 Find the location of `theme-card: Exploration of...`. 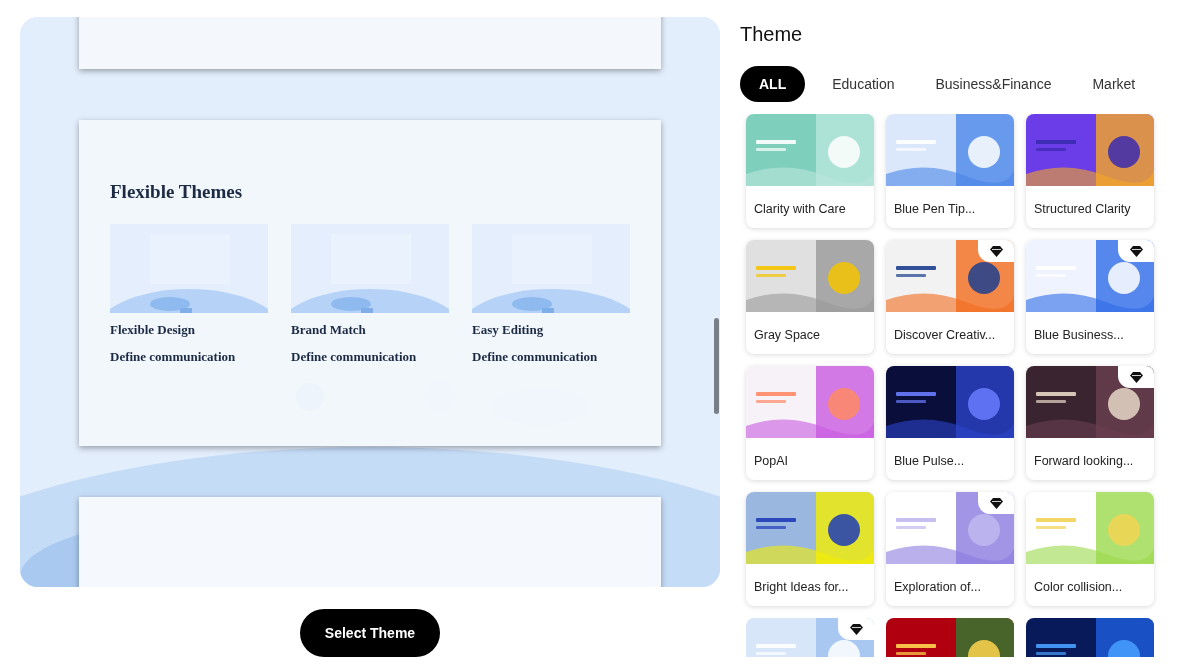

theme-card: Exploration of... is located at coordinates (950, 549).